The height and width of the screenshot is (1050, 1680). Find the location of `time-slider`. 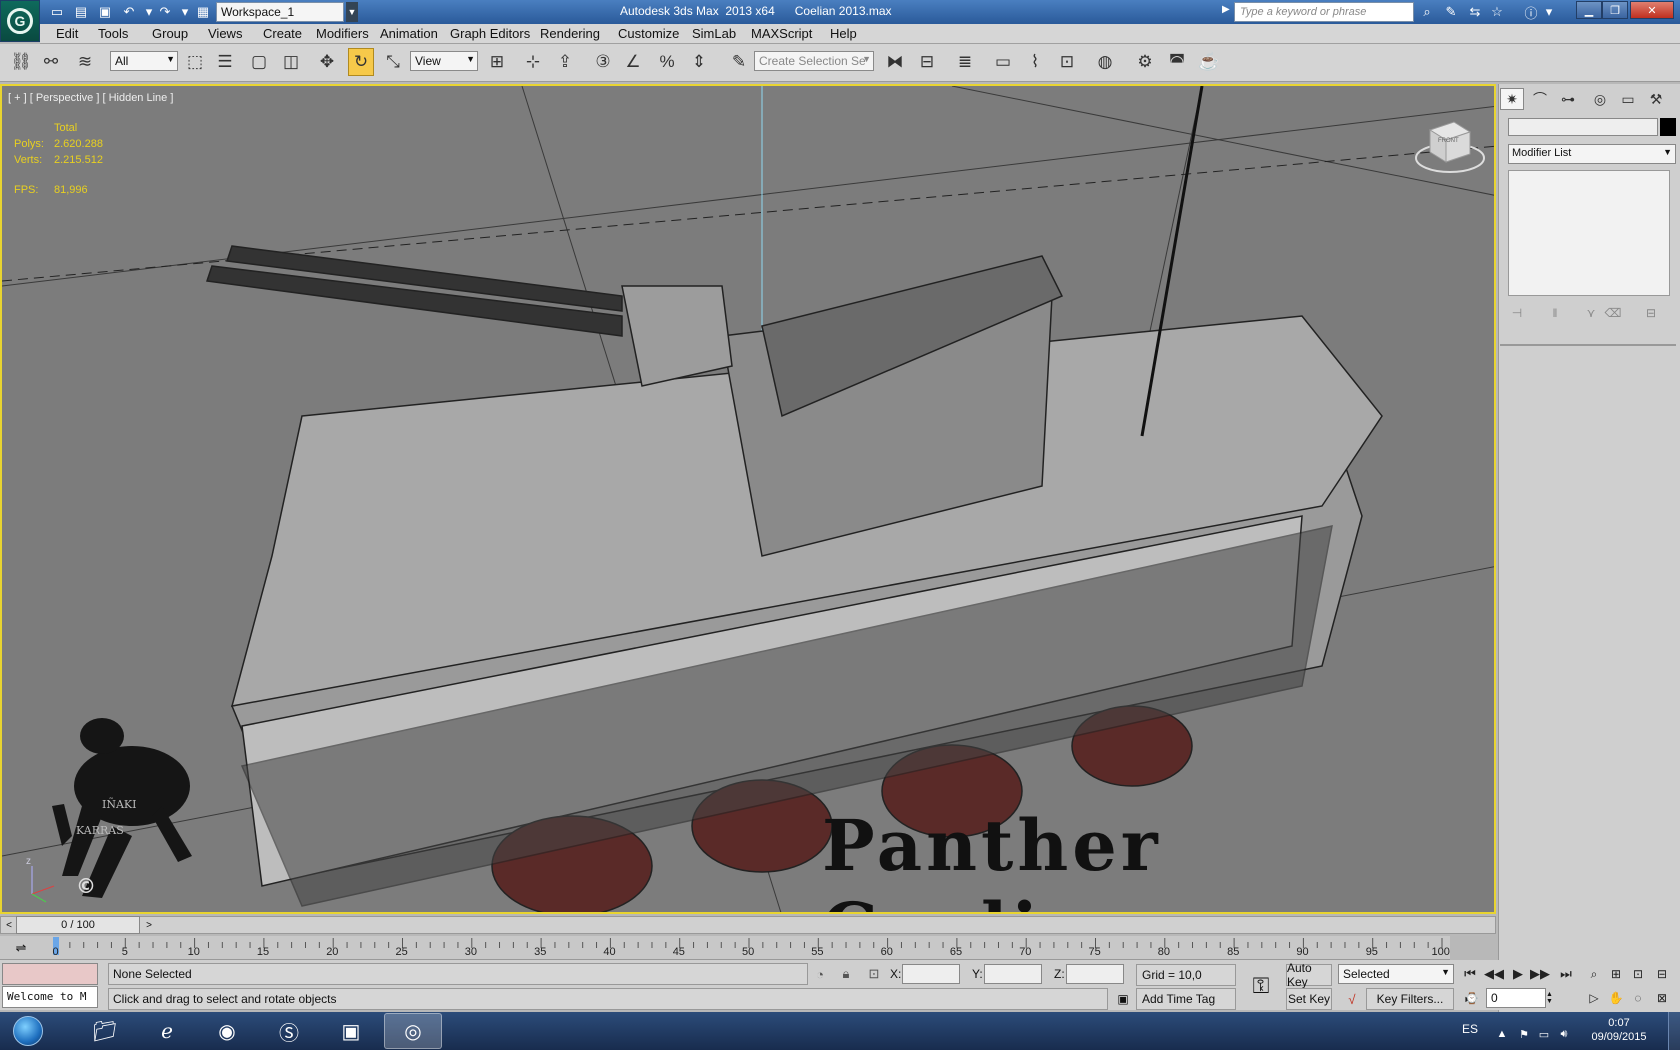

time-slider is located at coordinates (748, 925).